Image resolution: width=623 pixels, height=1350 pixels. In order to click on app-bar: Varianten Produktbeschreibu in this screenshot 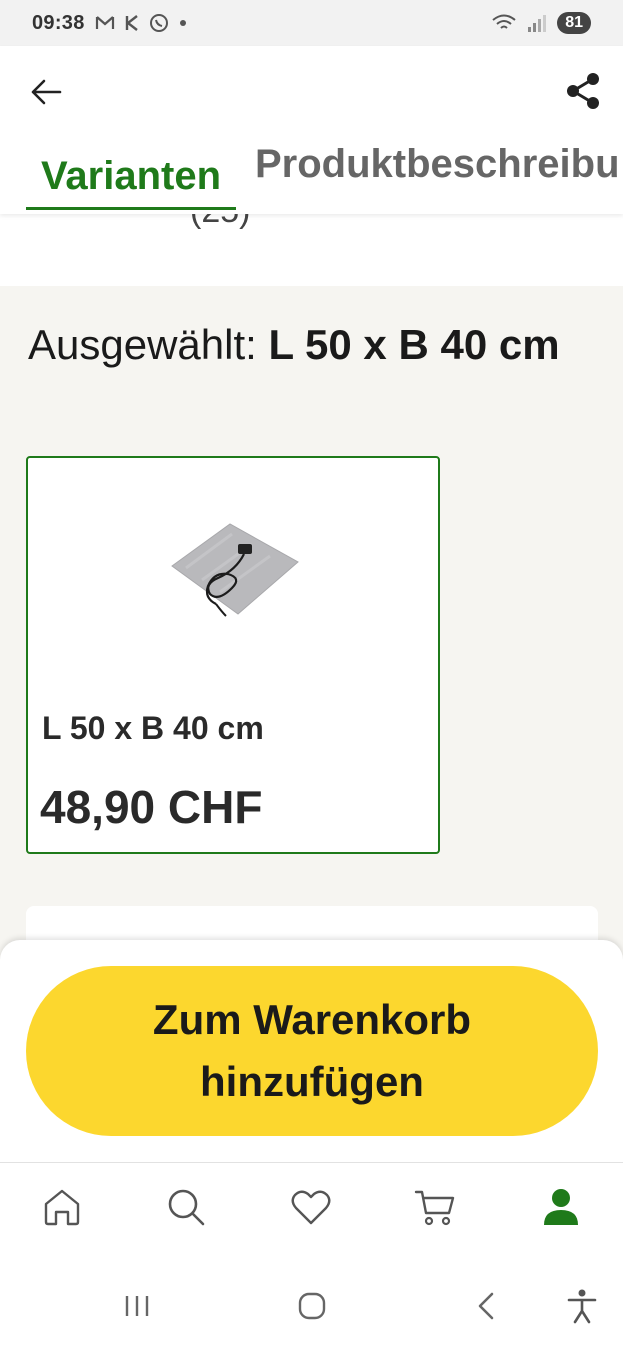, I will do `click(311, 130)`.